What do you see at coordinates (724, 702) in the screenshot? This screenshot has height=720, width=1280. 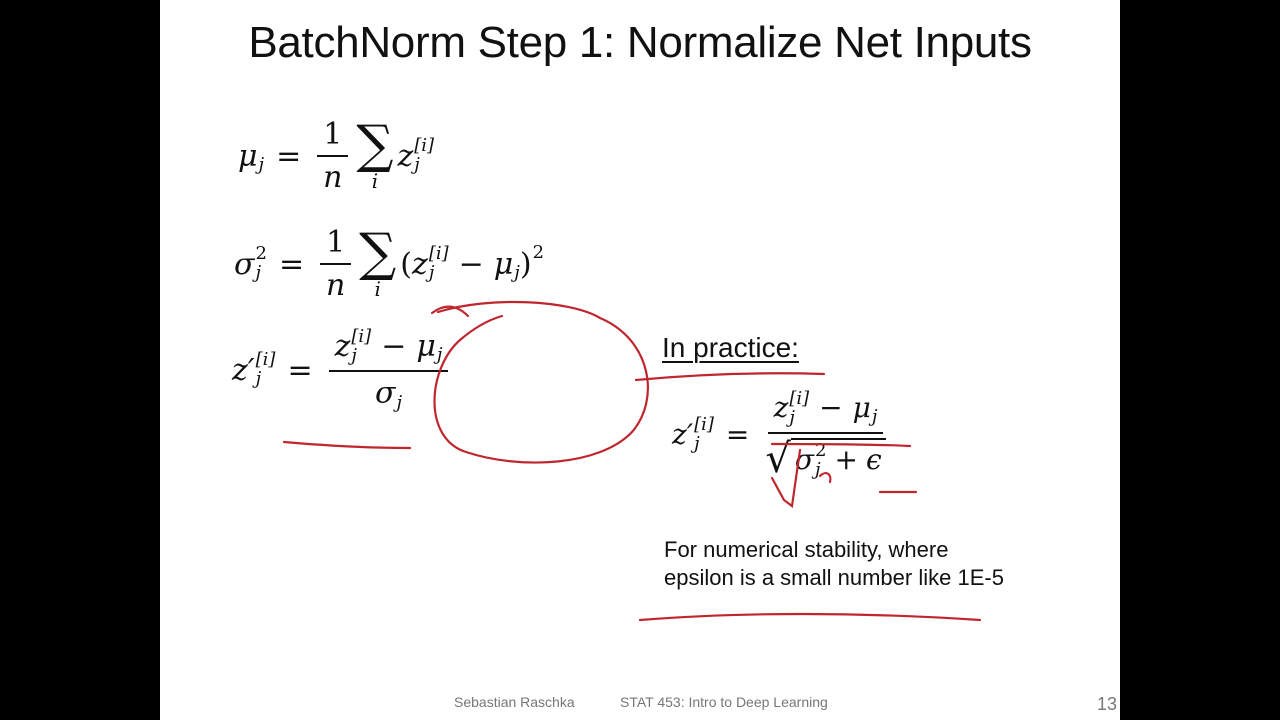 I see `footer-course: STAT 453: Intro to Deep Learning` at bounding box center [724, 702].